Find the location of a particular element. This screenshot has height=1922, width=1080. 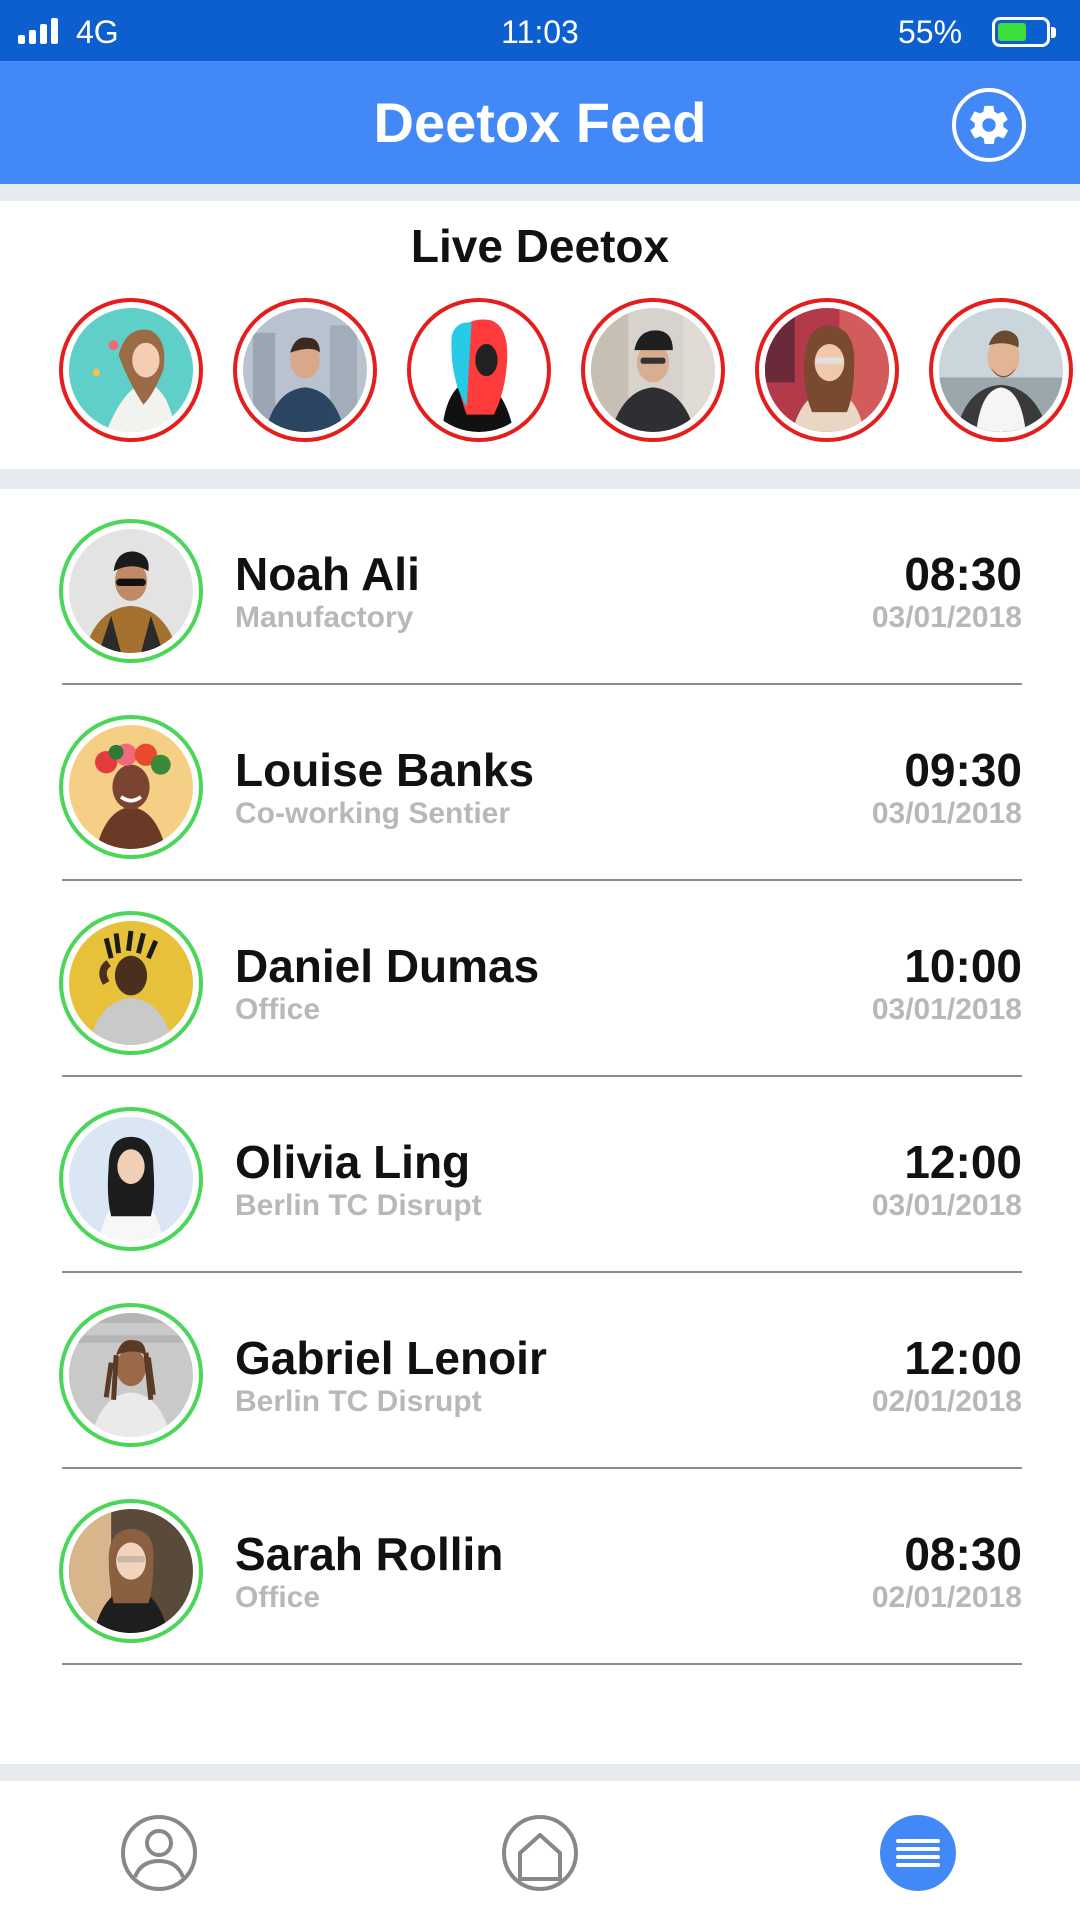

nav-profile-button is located at coordinates (159, 1853).